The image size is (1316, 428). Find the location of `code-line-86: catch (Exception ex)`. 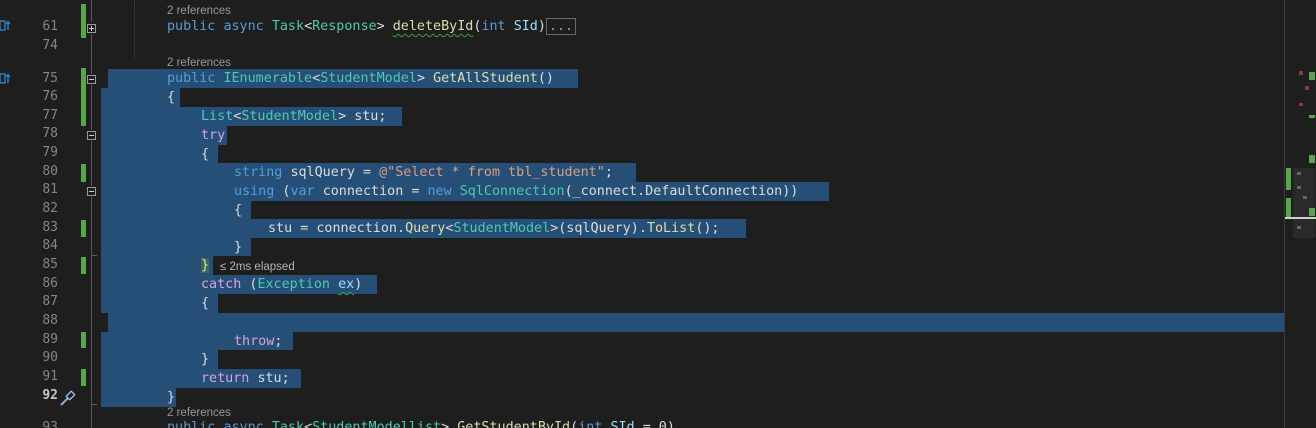

code-line-86: catch (Exception ex) is located at coordinates (281, 284).